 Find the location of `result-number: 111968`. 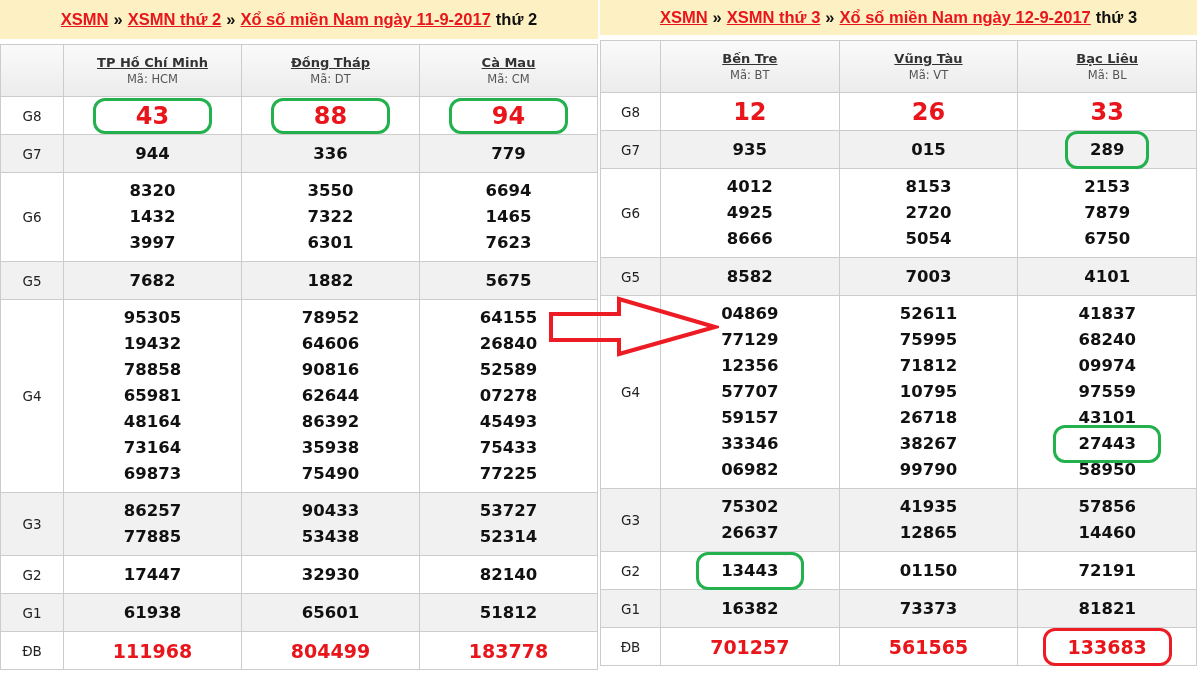

result-number: 111968 is located at coordinates (152, 651).